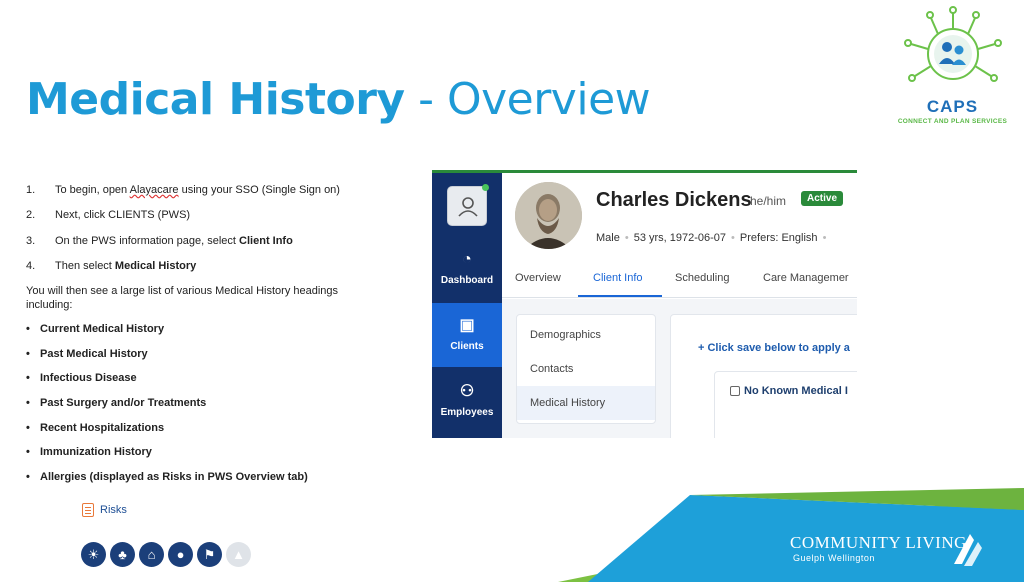  What do you see at coordinates (31, 240) in the screenshot?
I see `step-number: 3.` at bounding box center [31, 240].